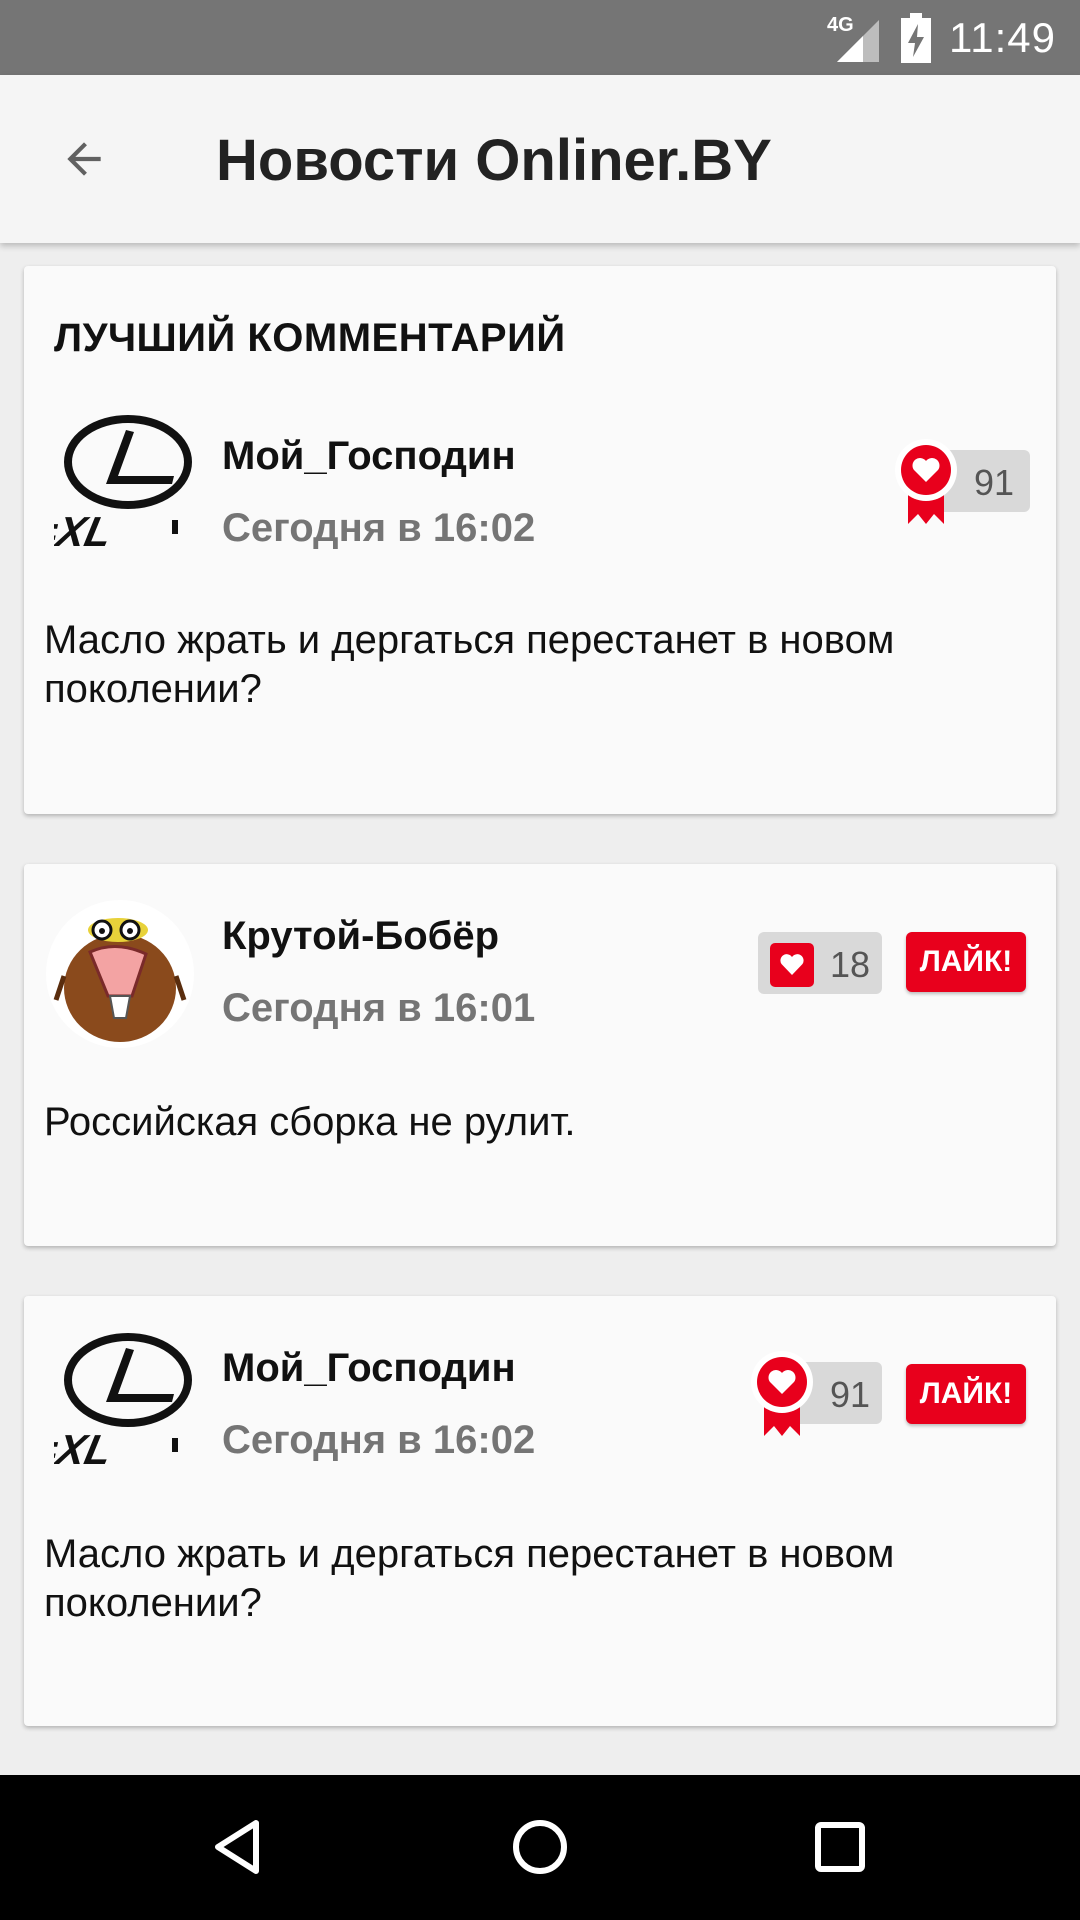 This screenshot has height=1920, width=1080. Describe the element at coordinates (941, 37) in the screenshot. I see `status-icons: 4G 11:49` at that location.